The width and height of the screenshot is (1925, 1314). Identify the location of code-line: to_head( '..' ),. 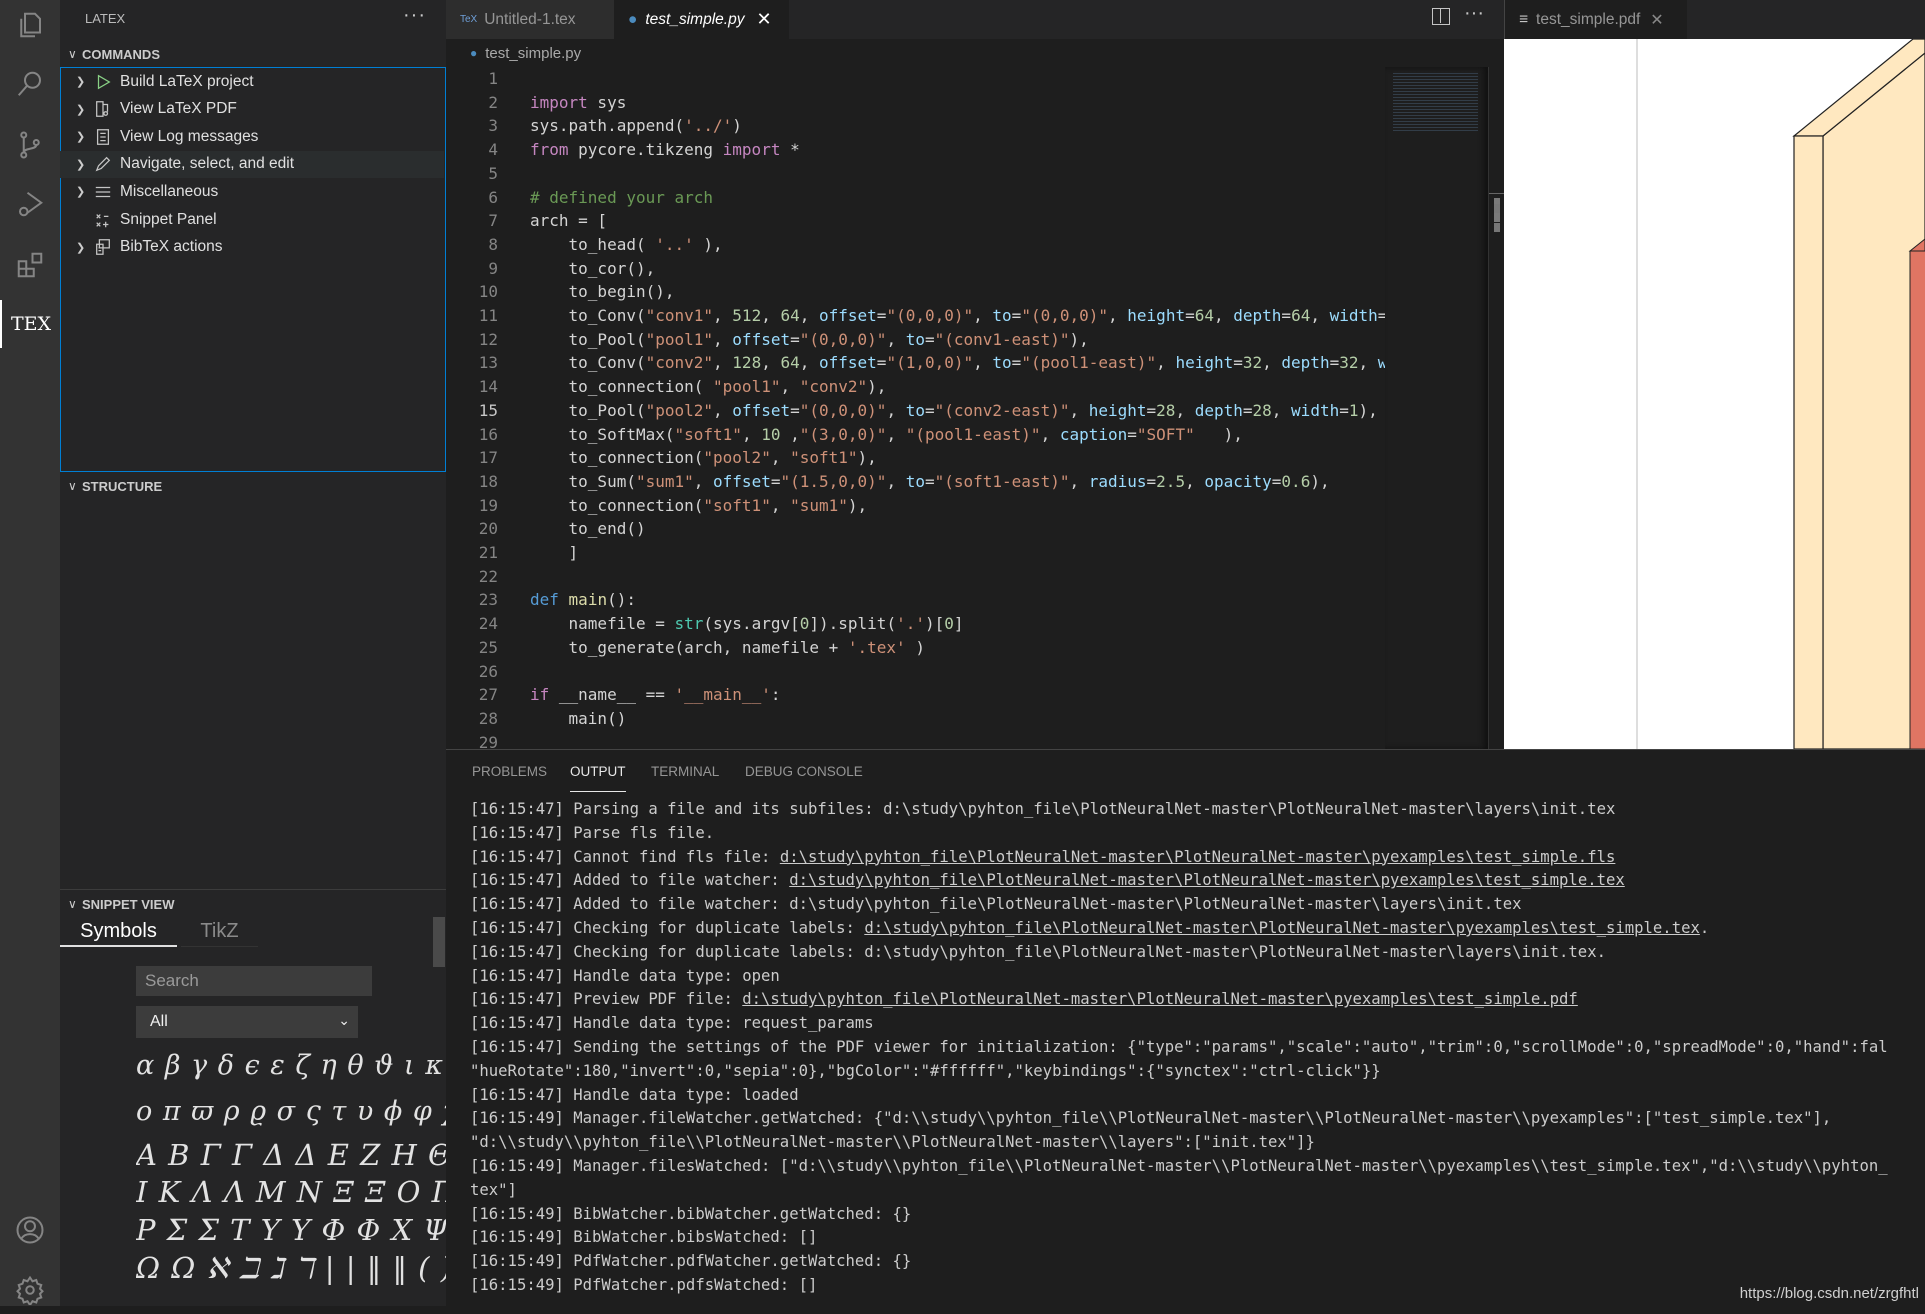
(626, 245).